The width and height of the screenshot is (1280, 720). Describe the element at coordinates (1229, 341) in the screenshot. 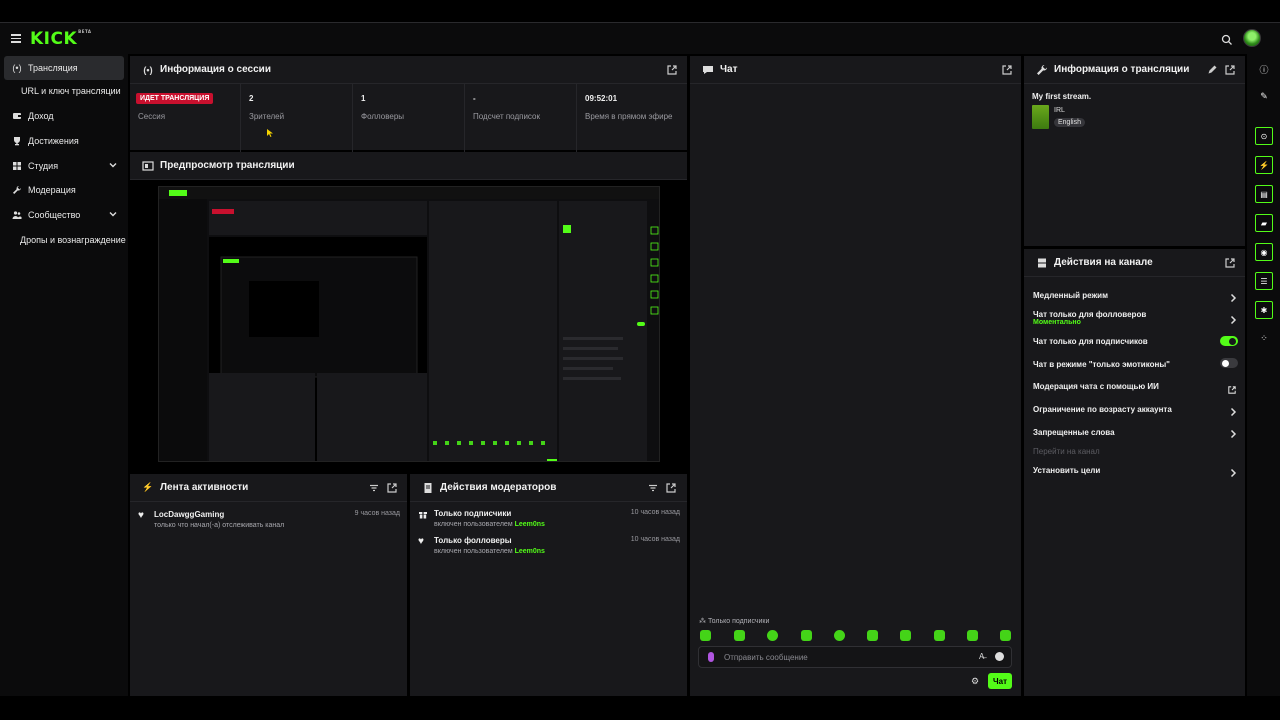

I see `subscribers-only-toggle` at that location.